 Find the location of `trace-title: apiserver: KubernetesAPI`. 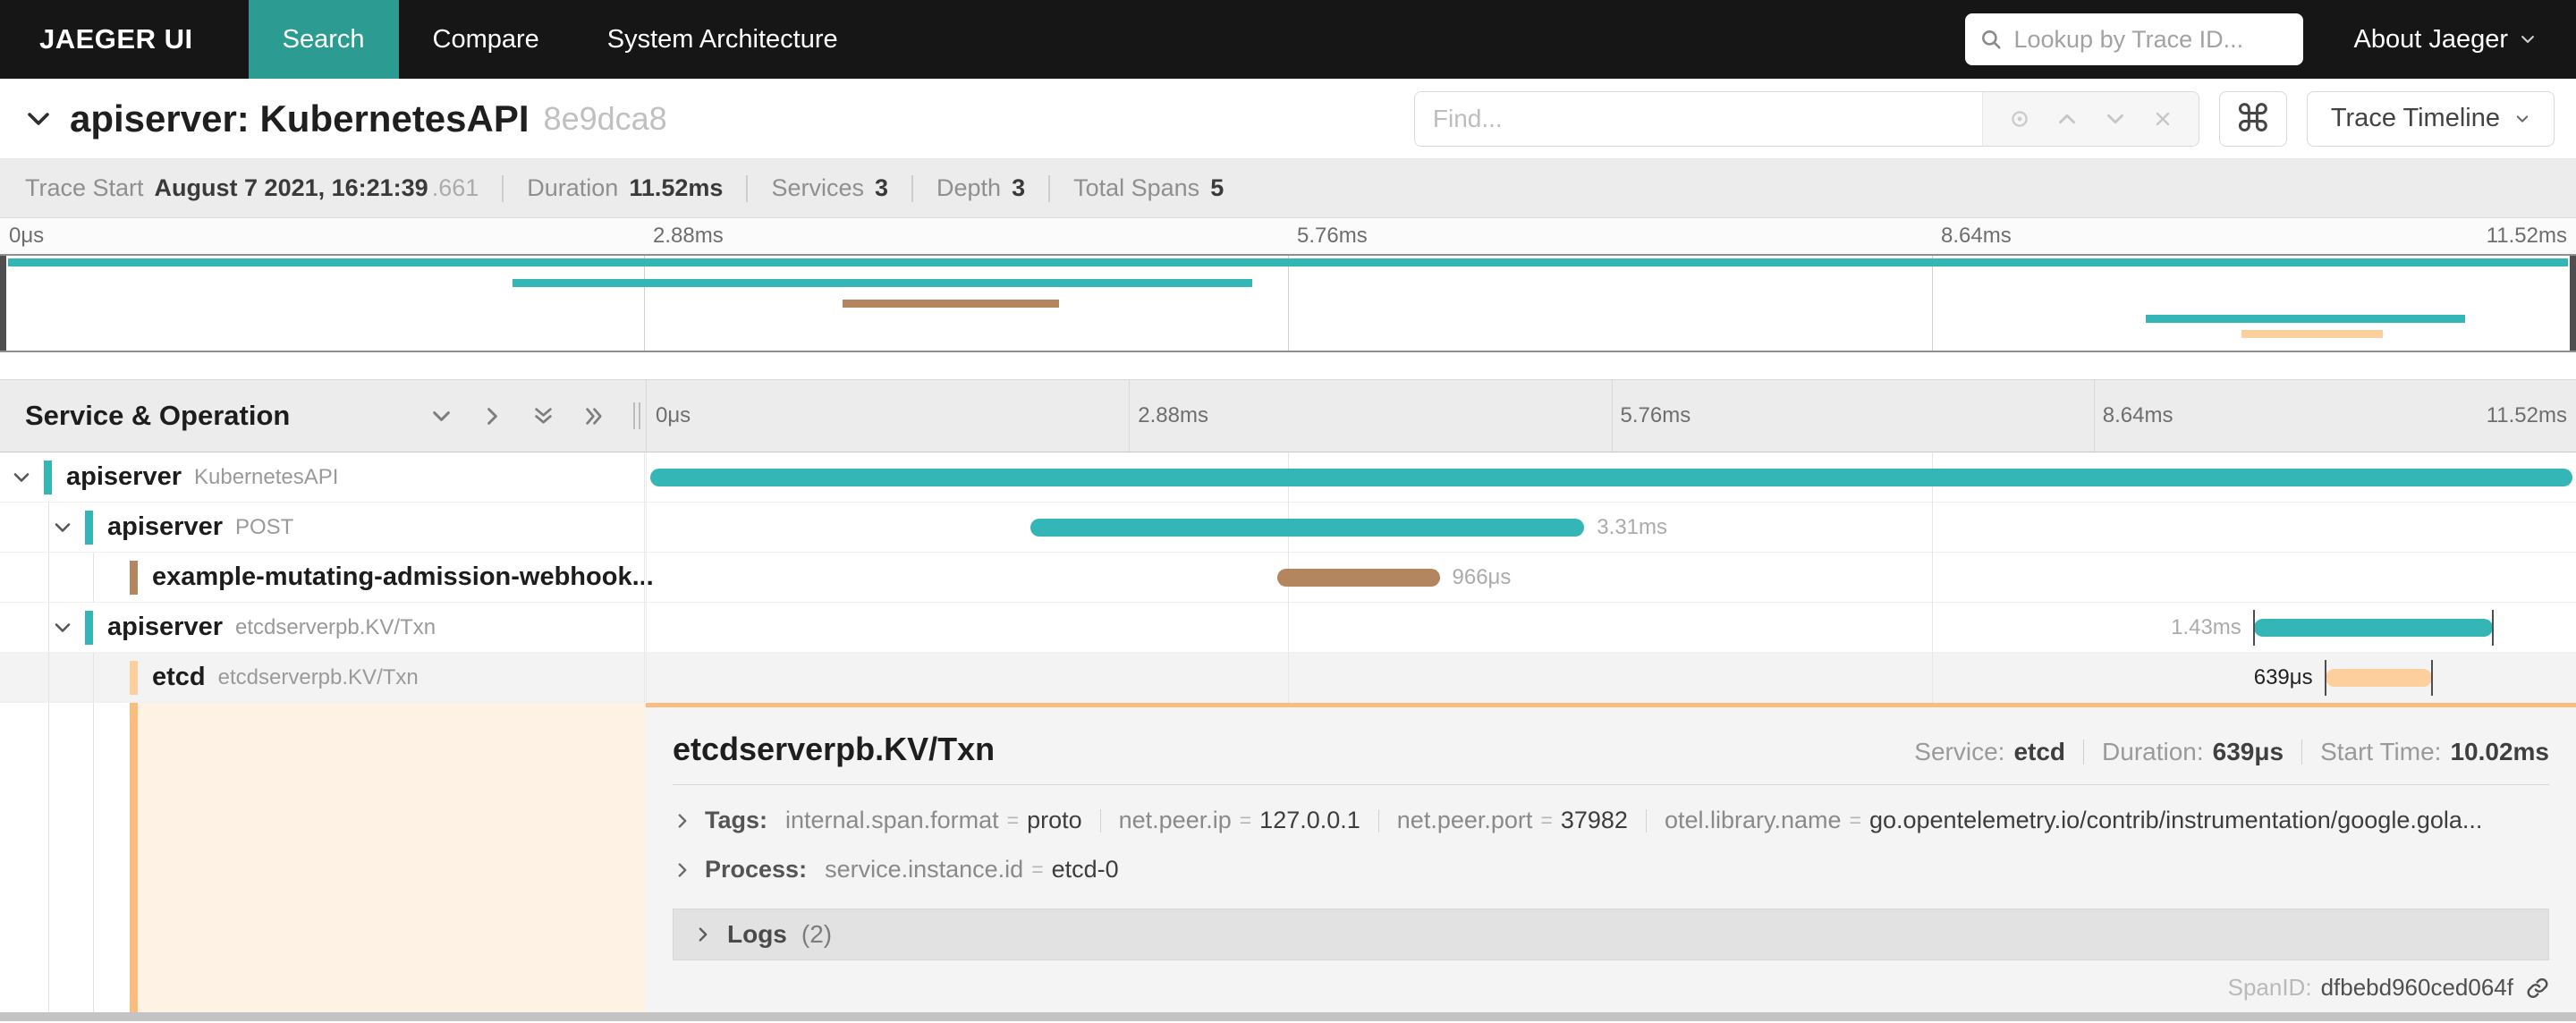

trace-title: apiserver: KubernetesAPI is located at coordinates (300, 118).